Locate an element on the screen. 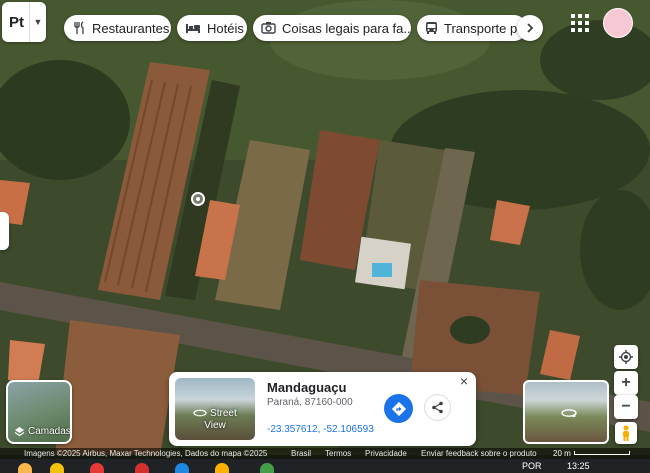 This screenshot has height=473, width=650. avatar is located at coordinates (618, 23).